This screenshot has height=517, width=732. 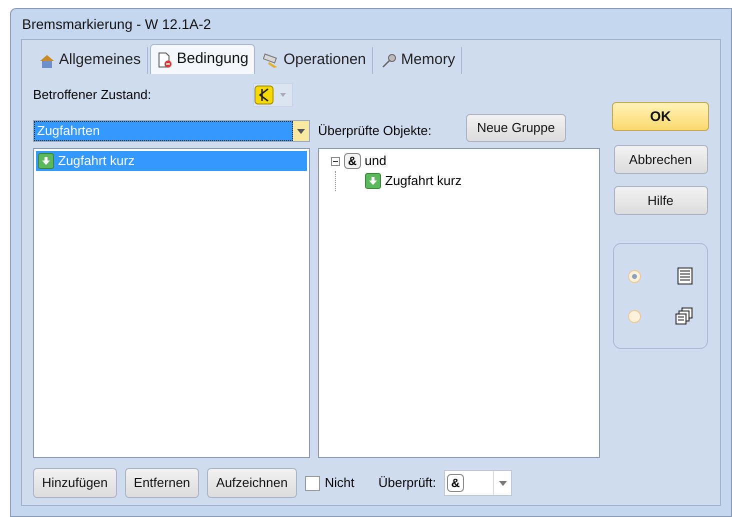 I want to click on field-label: Überprüft:, so click(x=407, y=483).